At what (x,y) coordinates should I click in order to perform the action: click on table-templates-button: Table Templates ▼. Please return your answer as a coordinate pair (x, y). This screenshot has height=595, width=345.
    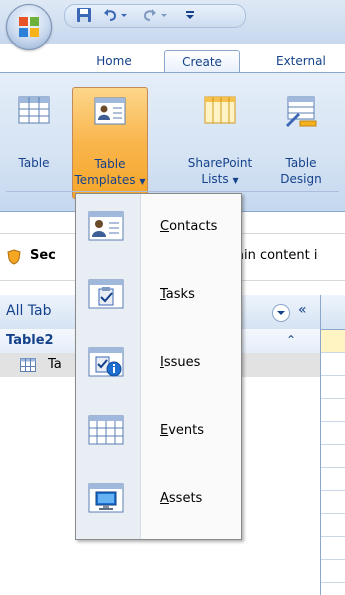
    Looking at the image, I should click on (110, 143).